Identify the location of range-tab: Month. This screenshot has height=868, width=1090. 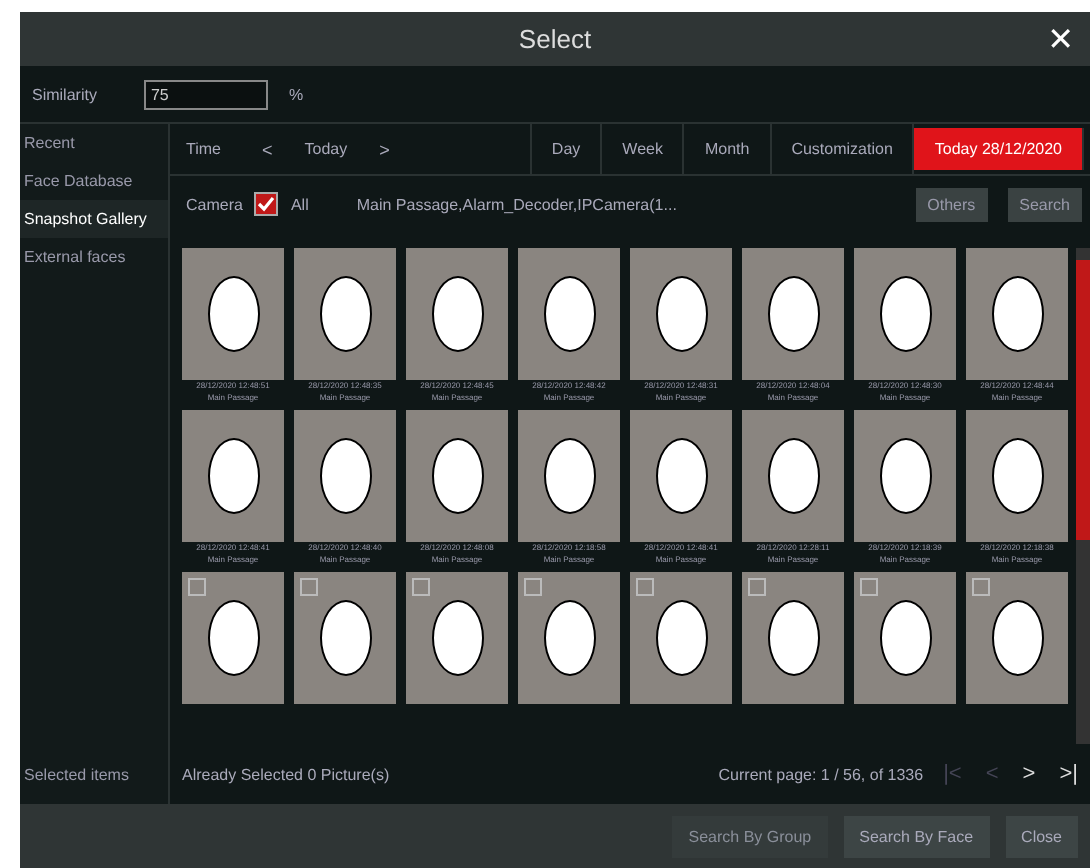
(728, 149).